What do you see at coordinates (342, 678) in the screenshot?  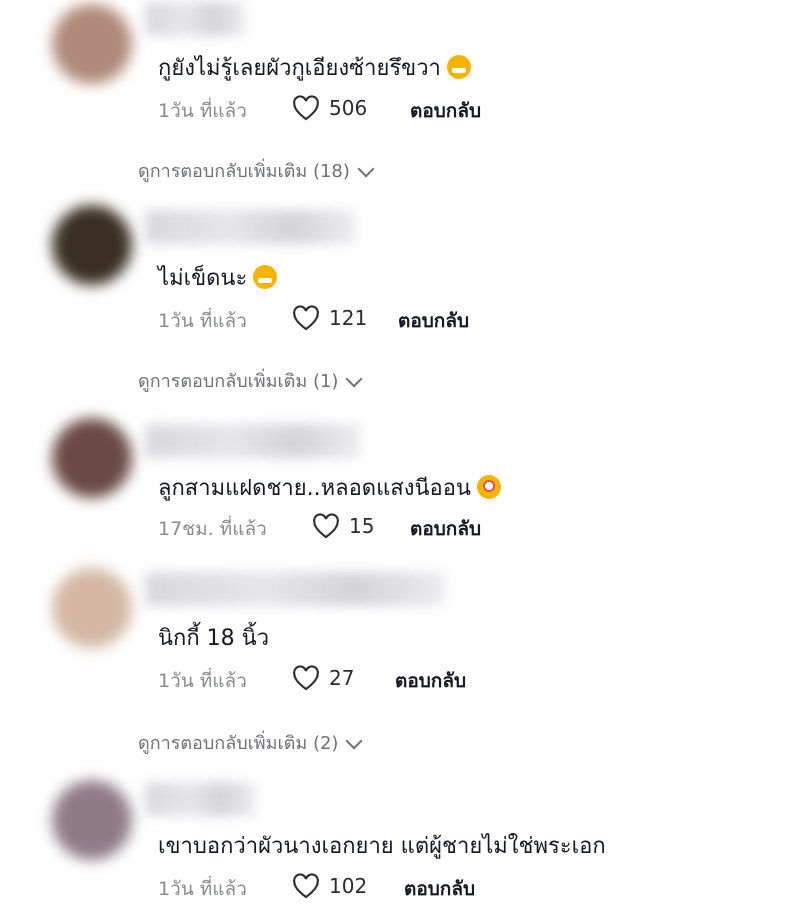 I see `like-count: 27` at bounding box center [342, 678].